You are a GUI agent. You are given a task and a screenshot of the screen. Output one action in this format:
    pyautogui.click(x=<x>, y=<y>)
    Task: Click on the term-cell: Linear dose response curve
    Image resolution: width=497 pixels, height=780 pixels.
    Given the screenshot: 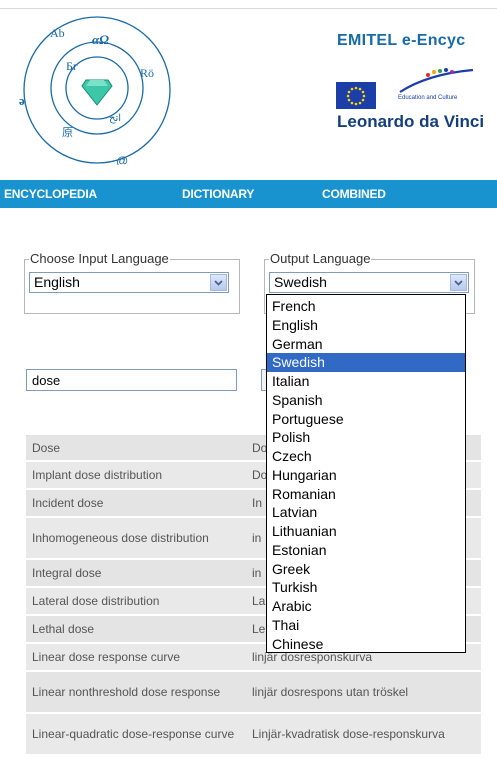 What is the action you would take?
    pyautogui.click(x=106, y=657)
    